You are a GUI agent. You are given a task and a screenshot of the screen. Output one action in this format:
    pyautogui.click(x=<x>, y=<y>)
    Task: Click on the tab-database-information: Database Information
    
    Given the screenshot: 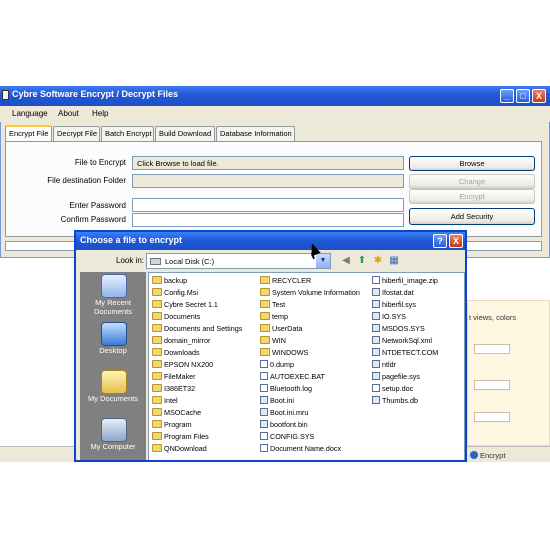 What is the action you would take?
    pyautogui.click(x=255, y=133)
    